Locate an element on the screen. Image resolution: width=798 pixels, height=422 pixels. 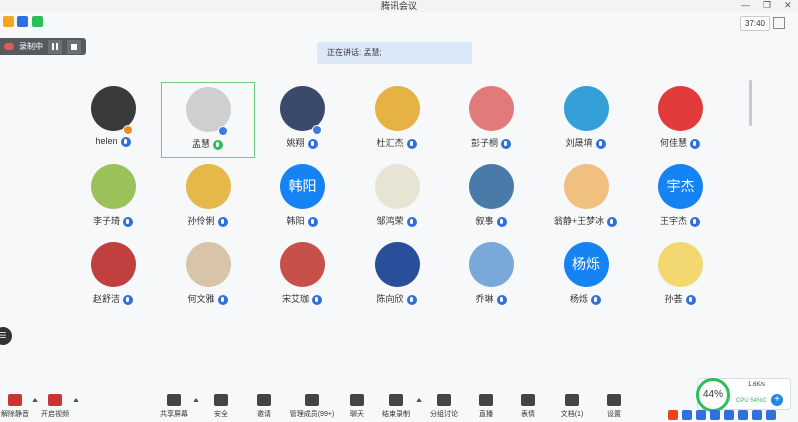
settings-button: 设置 is located at coordinates (614, 406).